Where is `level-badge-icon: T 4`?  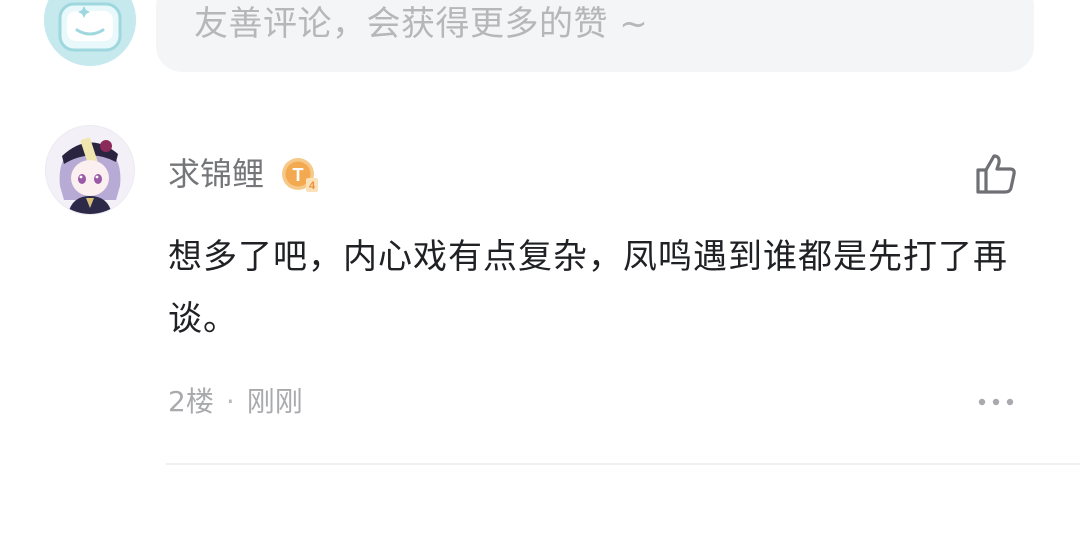 level-badge-icon: T 4 is located at coordinates (300, 174).